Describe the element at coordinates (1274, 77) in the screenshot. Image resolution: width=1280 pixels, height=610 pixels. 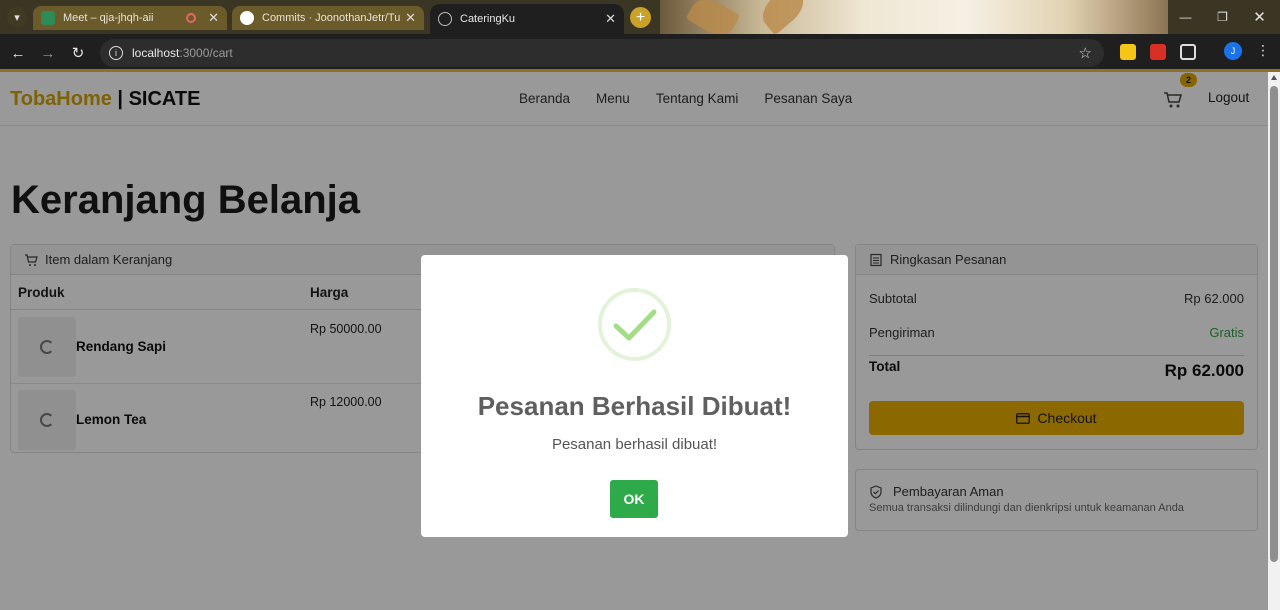
I see `scroll-up-arrow-icon` at that location.